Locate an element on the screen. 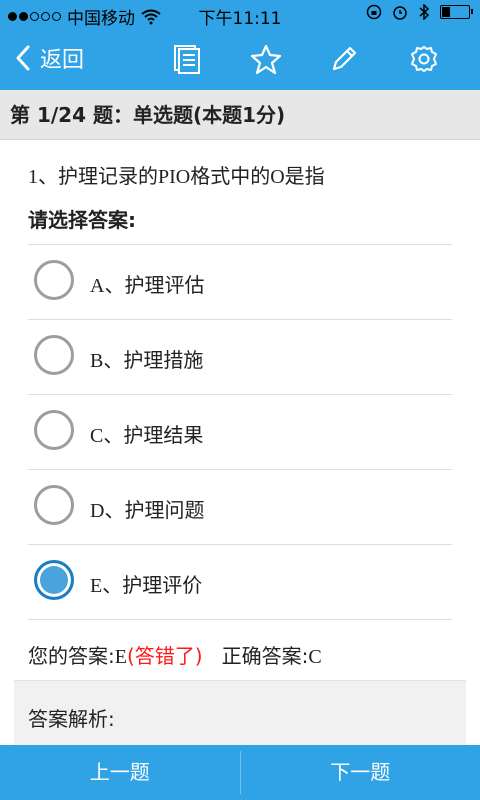  option-label: D、护理问题 is located at coordinates (147, 511).